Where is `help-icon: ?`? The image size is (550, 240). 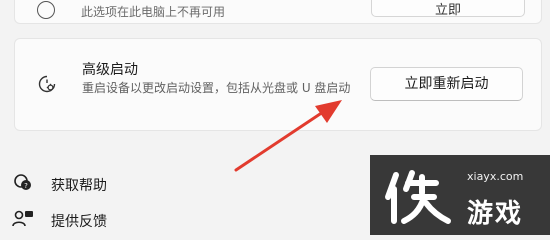 help-icon: ? is located at coordinates (22, 182).